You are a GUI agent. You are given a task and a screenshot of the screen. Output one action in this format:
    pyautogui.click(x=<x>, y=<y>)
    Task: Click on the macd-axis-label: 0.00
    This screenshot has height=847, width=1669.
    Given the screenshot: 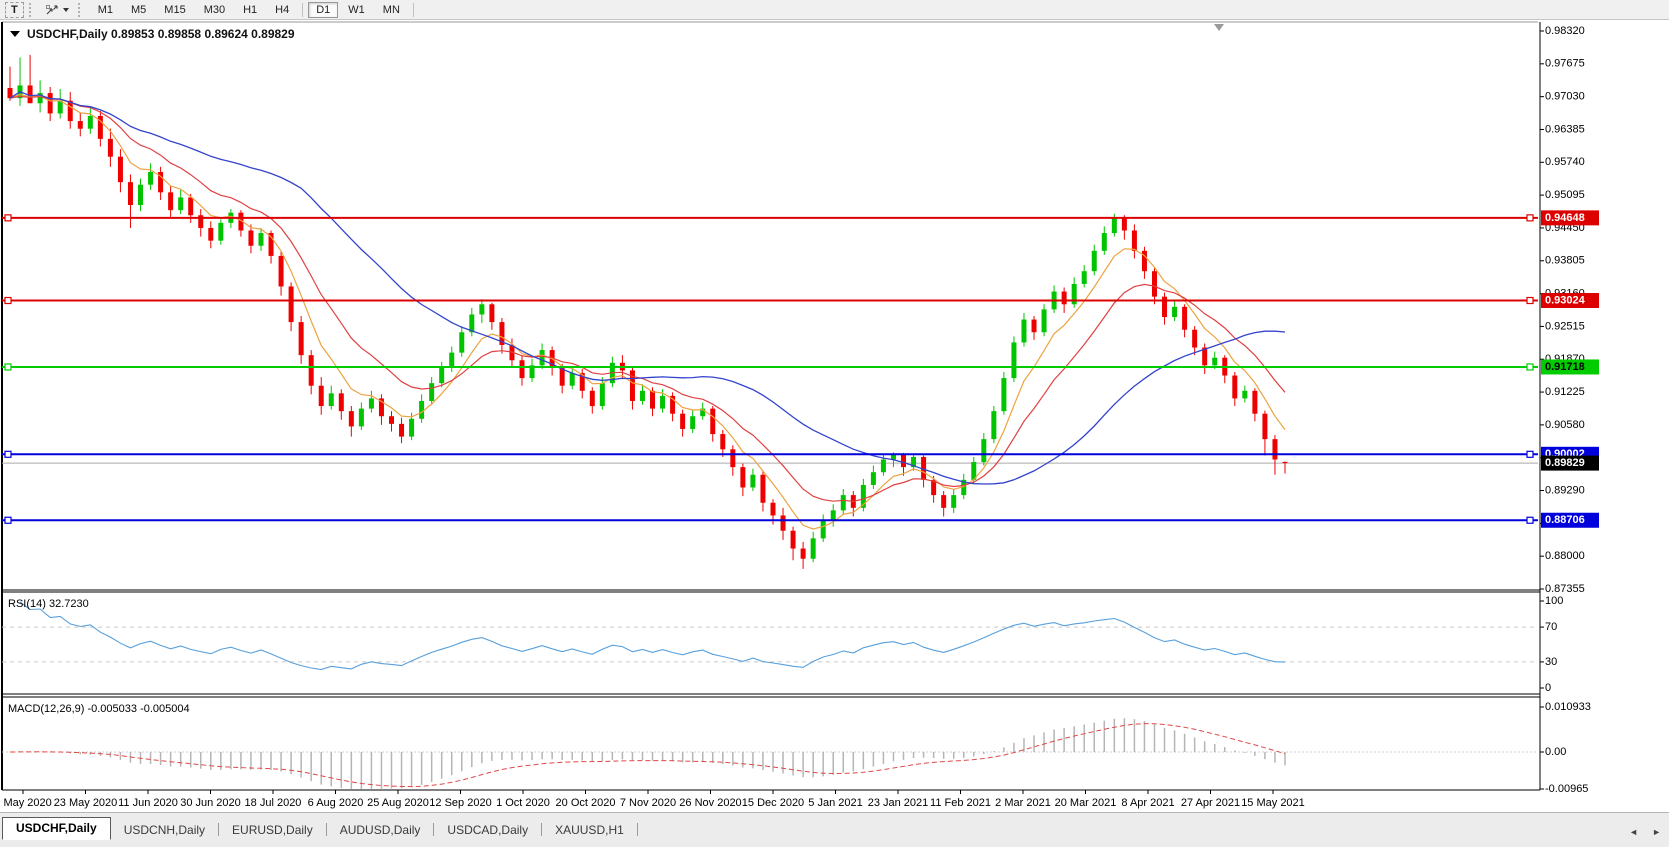 What is the action you would take?
    pyautogui.click(x=1555, y=752)
    